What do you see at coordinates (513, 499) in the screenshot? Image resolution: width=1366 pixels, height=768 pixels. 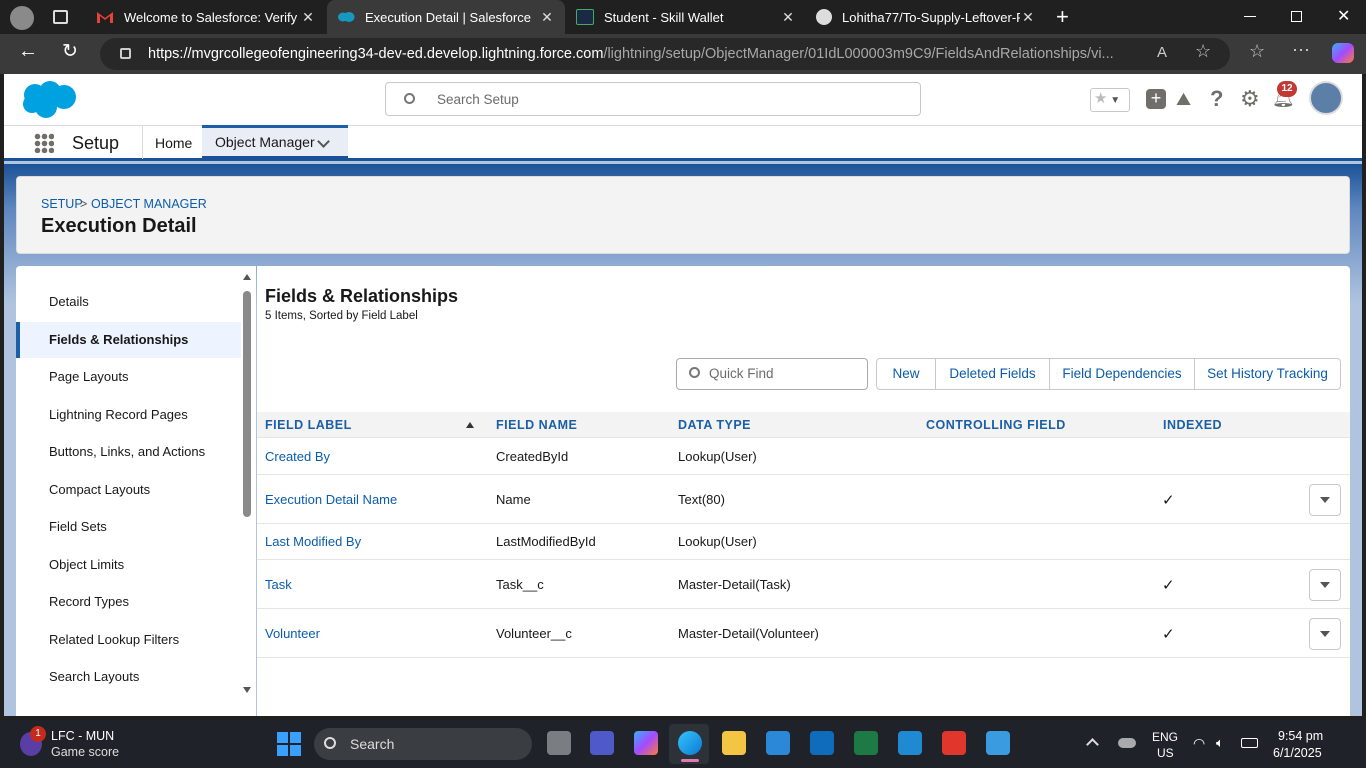 I see `field-name: Name` at bounding box center [513, 499].